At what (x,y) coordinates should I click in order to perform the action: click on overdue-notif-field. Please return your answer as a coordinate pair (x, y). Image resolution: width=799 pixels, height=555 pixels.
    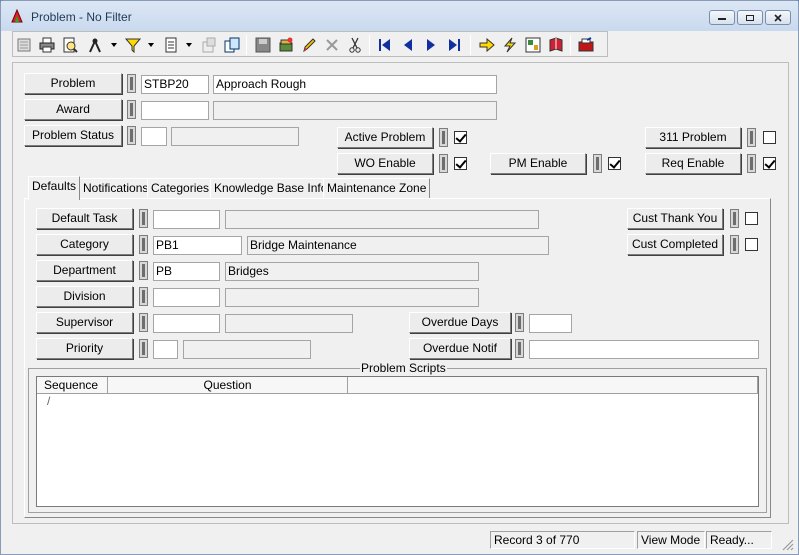
    Looking at the image, I should click on (644, 349).